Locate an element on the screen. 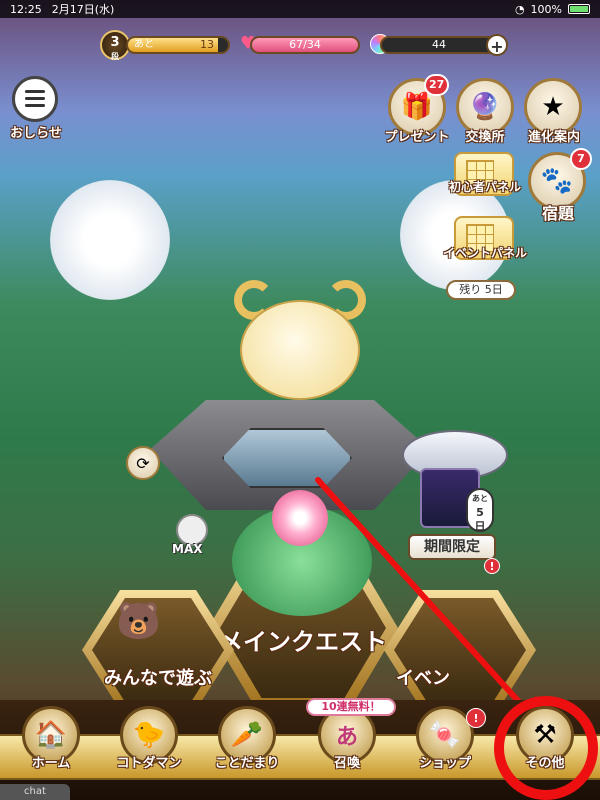 The image size is (600, 800). highlight-circle is located at coordinates (546, 748).